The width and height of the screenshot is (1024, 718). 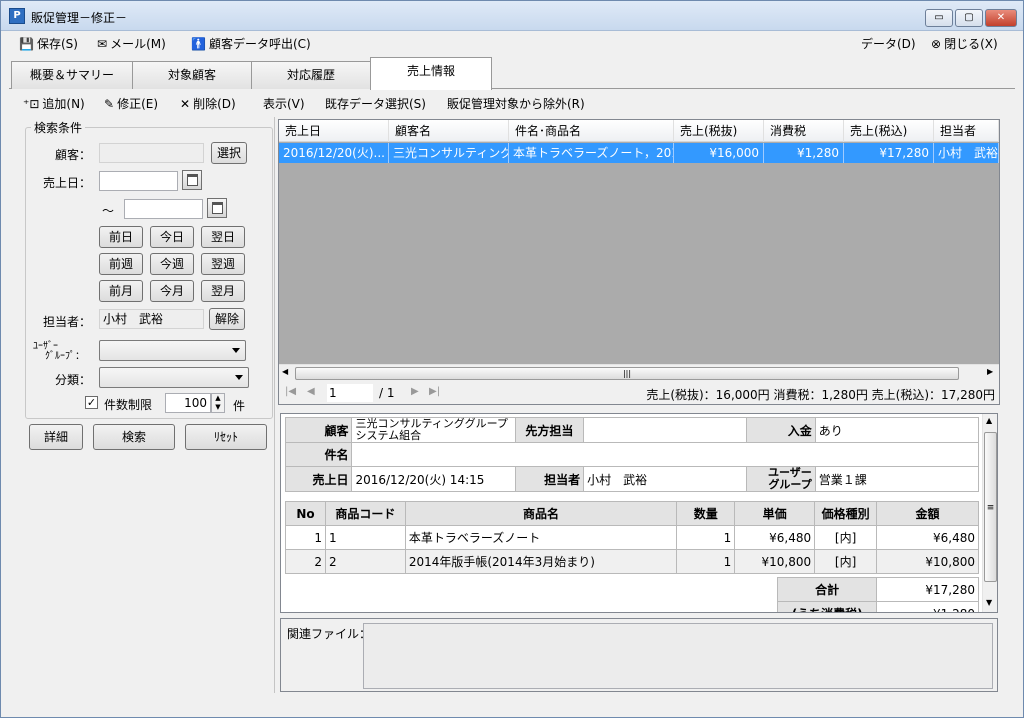 I want to click on add-button: ⁺⊡ 追加(N), so click(x=54, y=103).